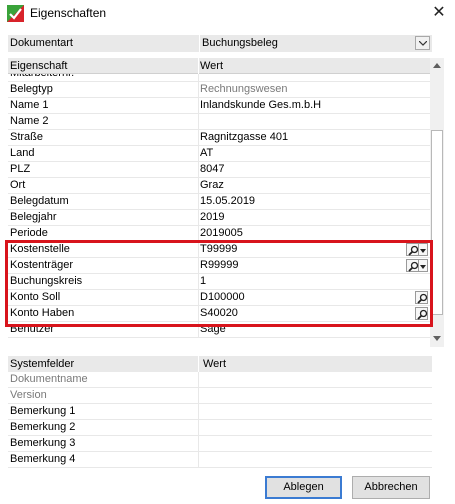 Image resolution: width=455 pixels, height=504 pixels. I want to click on doctype-dropdown-button, so click(422, 43).